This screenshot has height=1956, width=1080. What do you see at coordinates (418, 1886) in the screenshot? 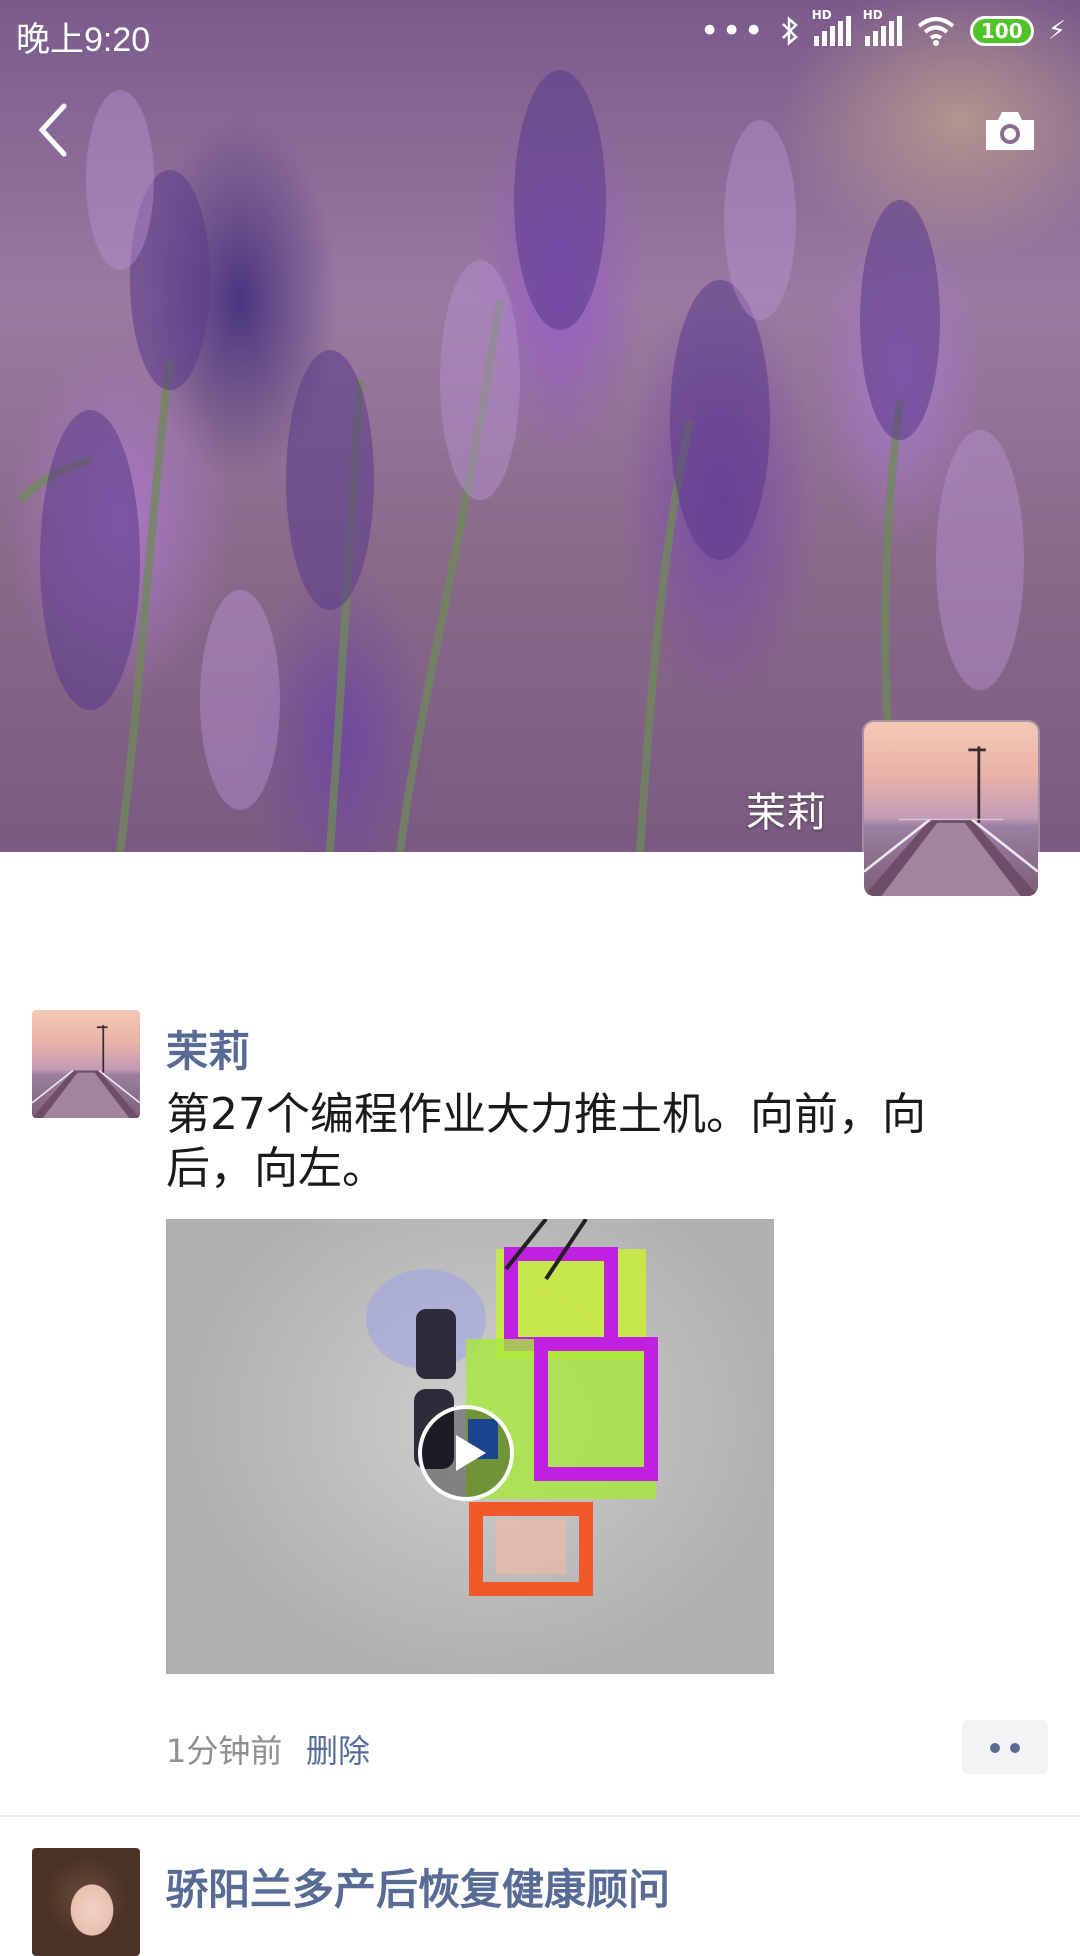
I see `post-author-name: 骄阳兰多产后恢复健康顾问` at bounding box center [418, 1886].